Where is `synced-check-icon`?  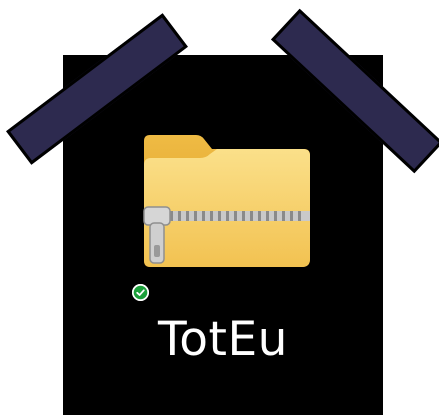 synced-check-icon is located at coordinates (140, 292).